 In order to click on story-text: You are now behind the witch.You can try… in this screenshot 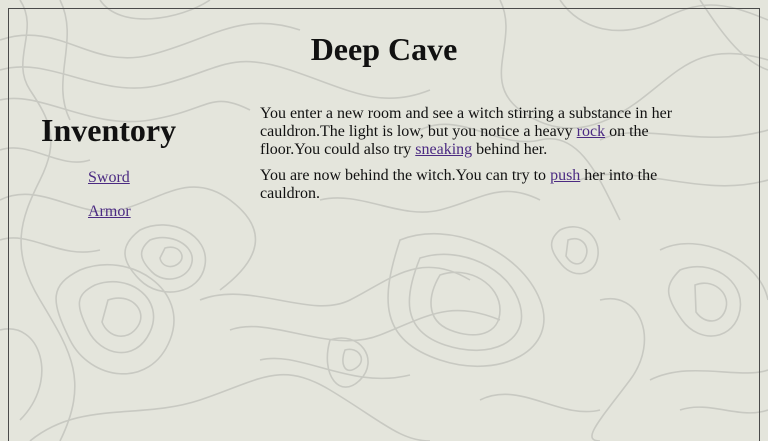, I will do `click(405, 175)`.